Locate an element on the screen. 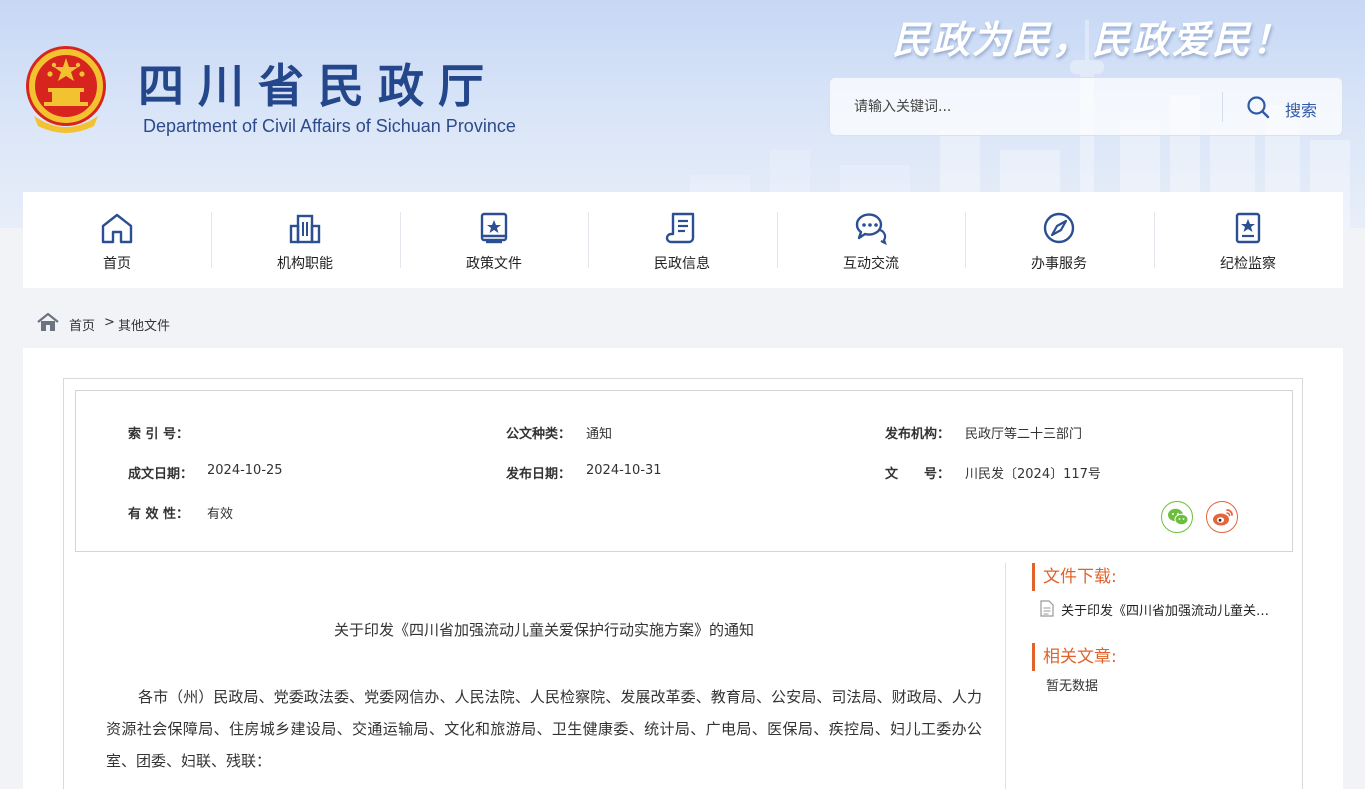 Image resolution: width=1365 pixels, height=789 pixels. slogan: 民政为民，民政爱民！ is located at coordinates (1092, 39).